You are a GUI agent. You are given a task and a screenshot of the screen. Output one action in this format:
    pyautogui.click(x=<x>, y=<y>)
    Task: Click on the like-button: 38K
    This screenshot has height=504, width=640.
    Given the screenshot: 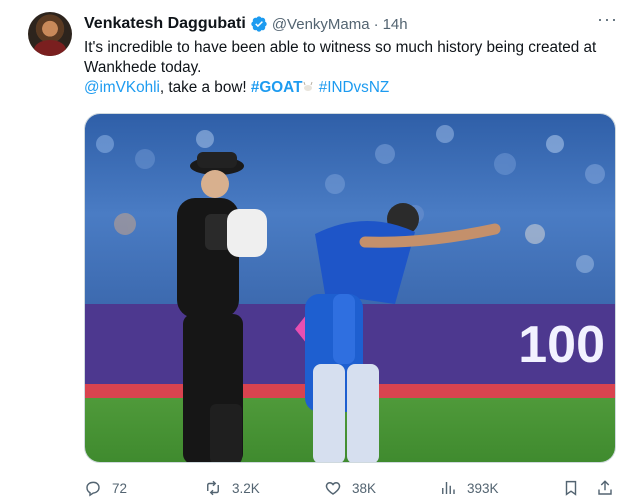 What is the action you would take?
    pyautogui.click(x=350, y=488)
    